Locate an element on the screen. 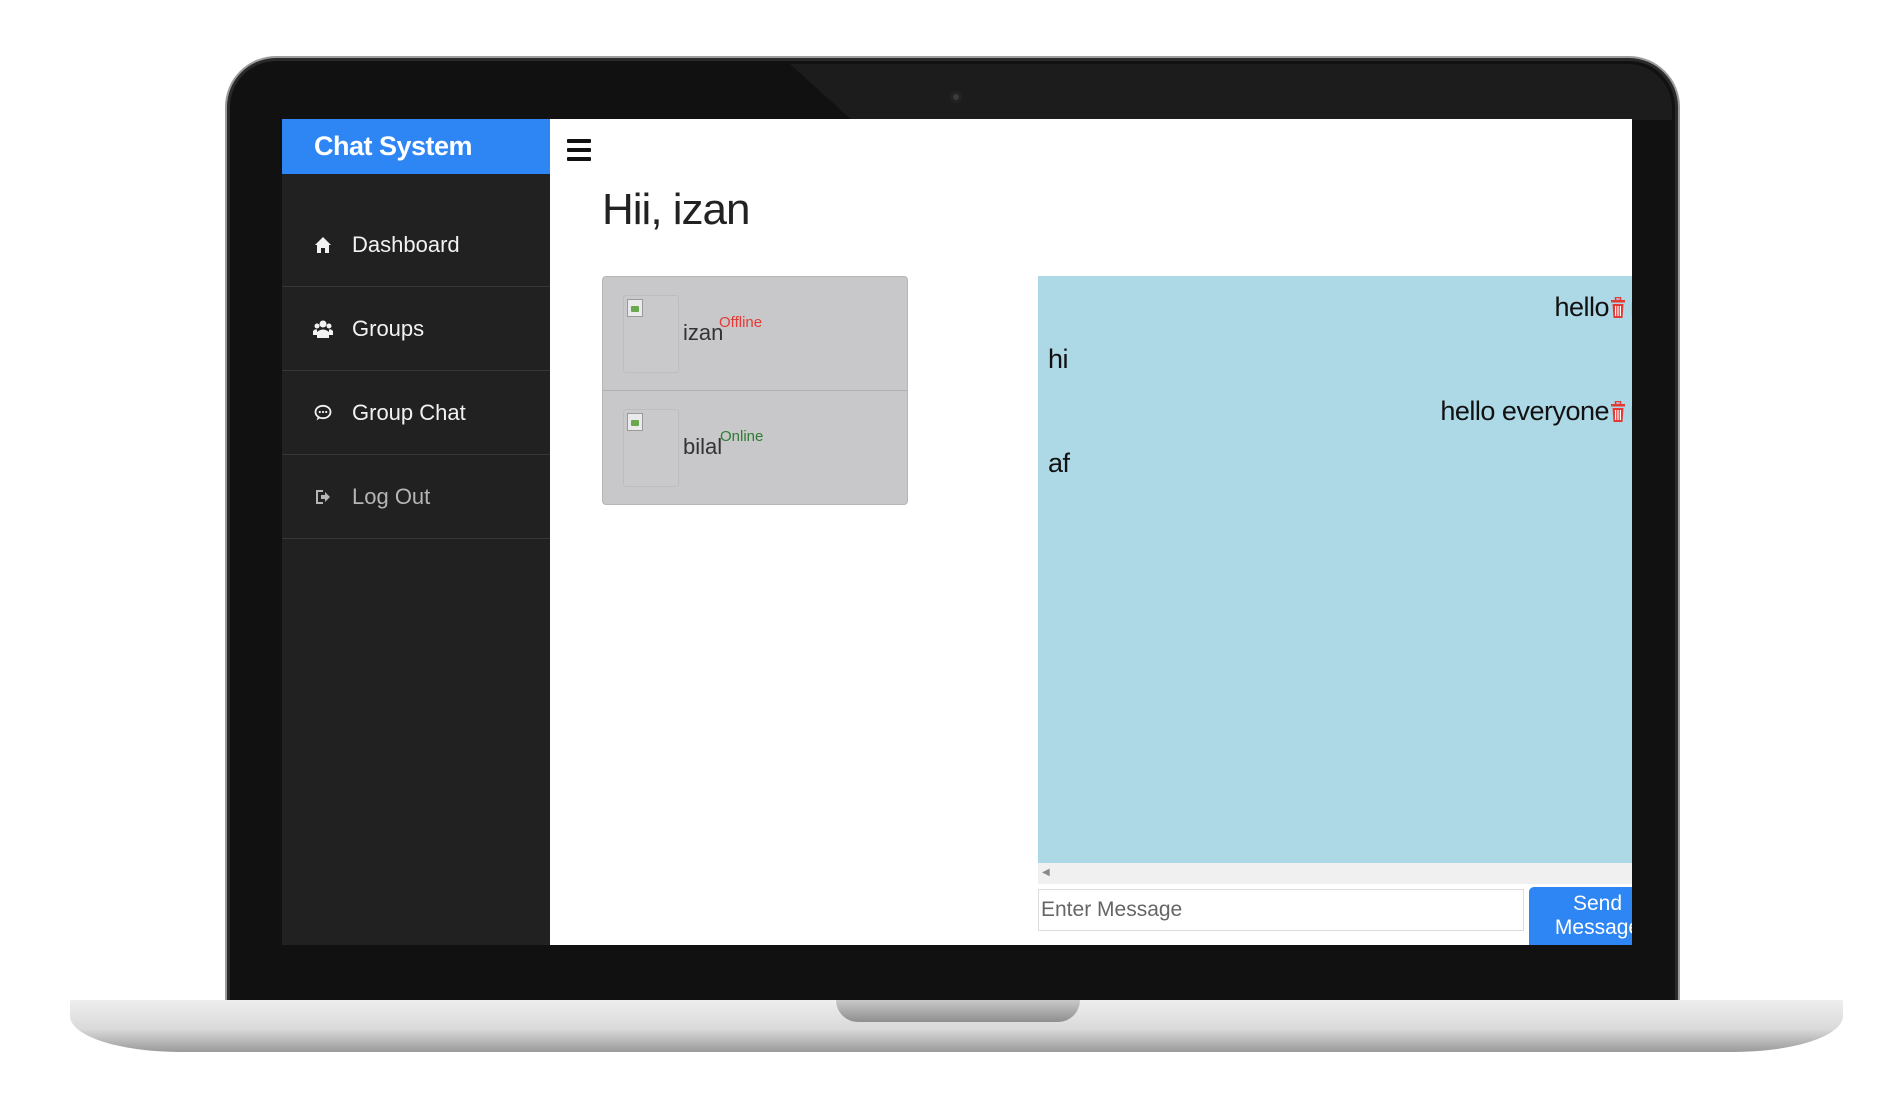 The width and height of the screenshot is (1895, 1107). status-badge: Online is located at coordinates (742, 436).